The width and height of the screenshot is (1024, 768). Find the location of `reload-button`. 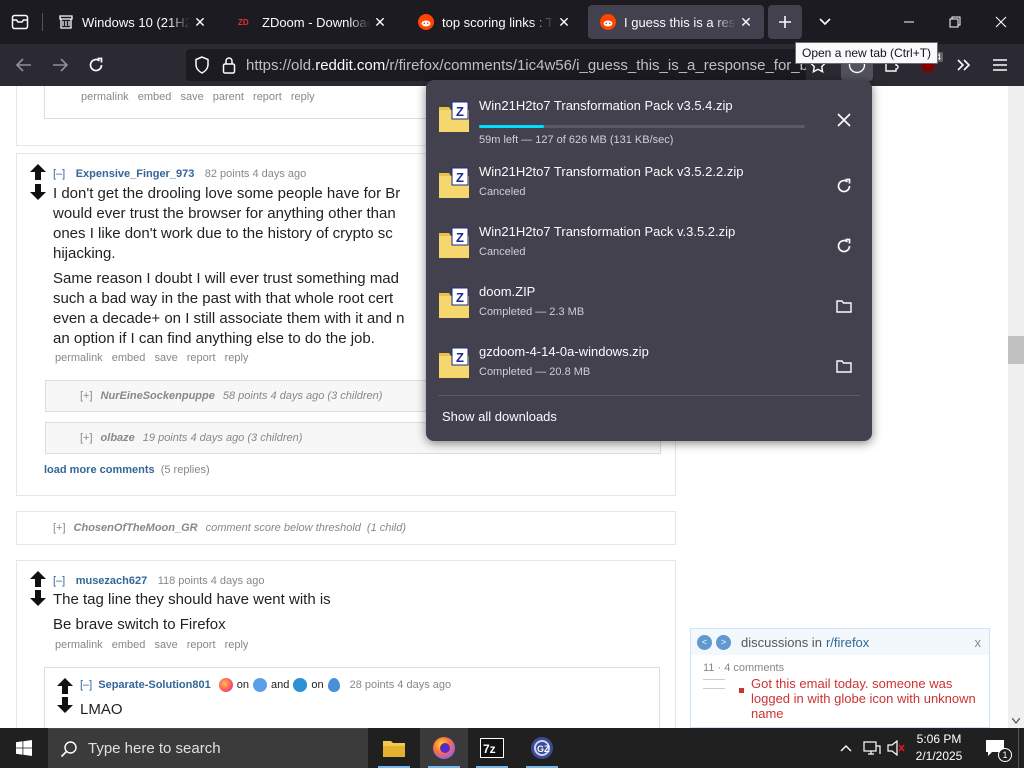

reload-button is located at coordinates (96, 65).